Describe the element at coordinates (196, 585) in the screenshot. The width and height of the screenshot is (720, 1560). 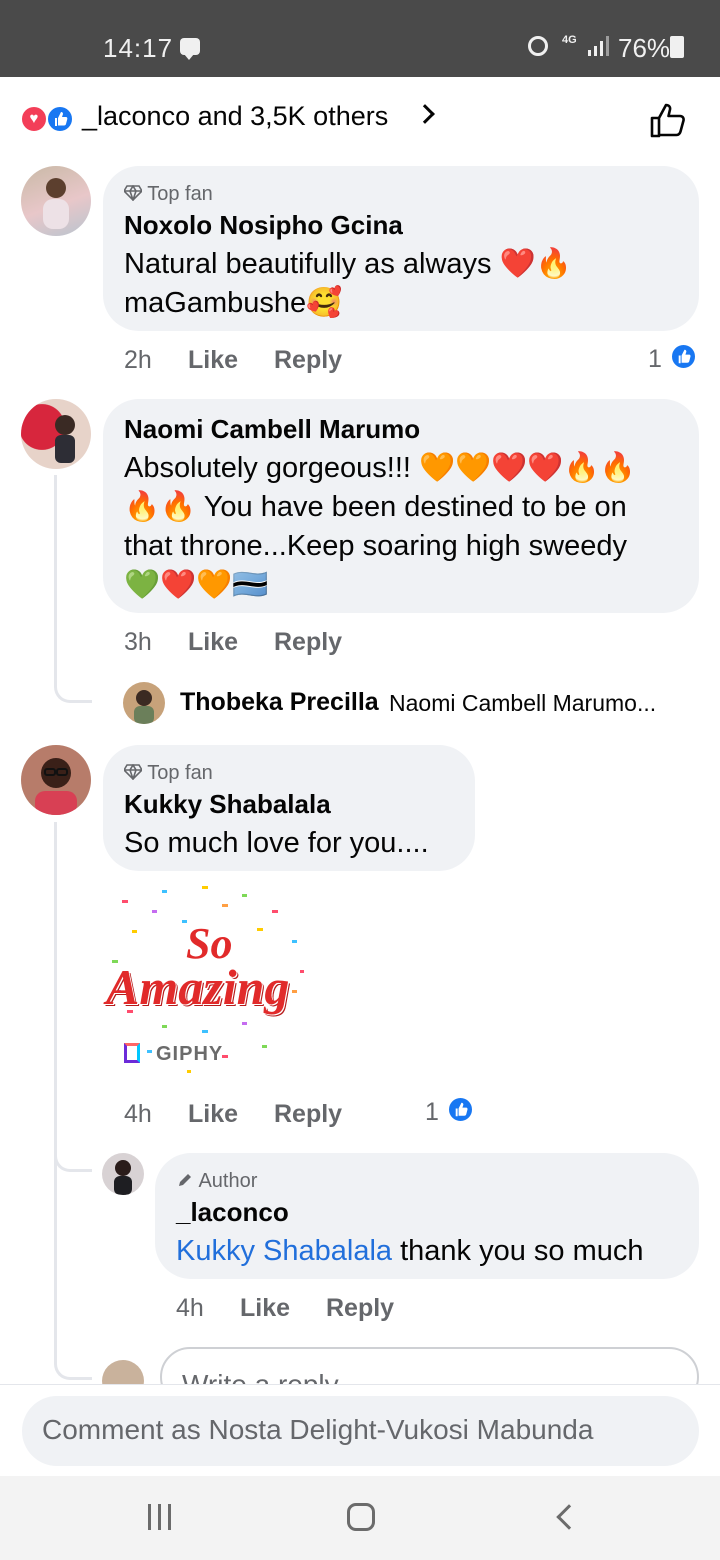
I see `comment-text-line: 💚❤️🧡🇧🇼` at that location.